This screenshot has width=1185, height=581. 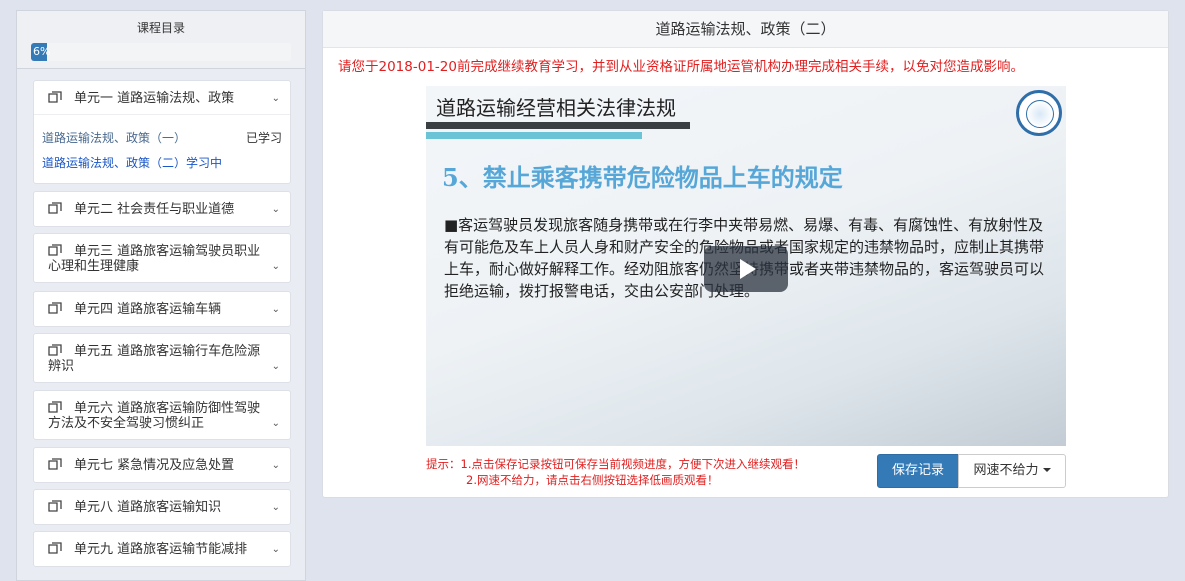 I want to click on unit-8-title: 单元八 道路旅客运输知识, so click(x=148, y=507).